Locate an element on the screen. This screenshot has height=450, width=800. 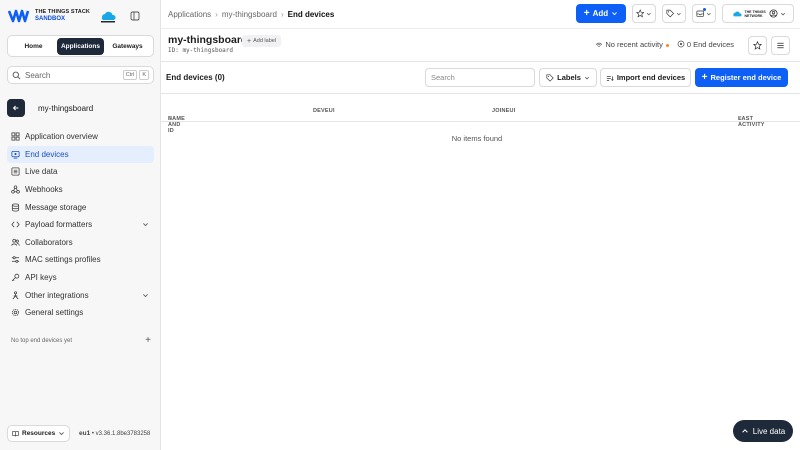
sidebar-item-message-storage: Message storage is located at coordinates (80, 207).